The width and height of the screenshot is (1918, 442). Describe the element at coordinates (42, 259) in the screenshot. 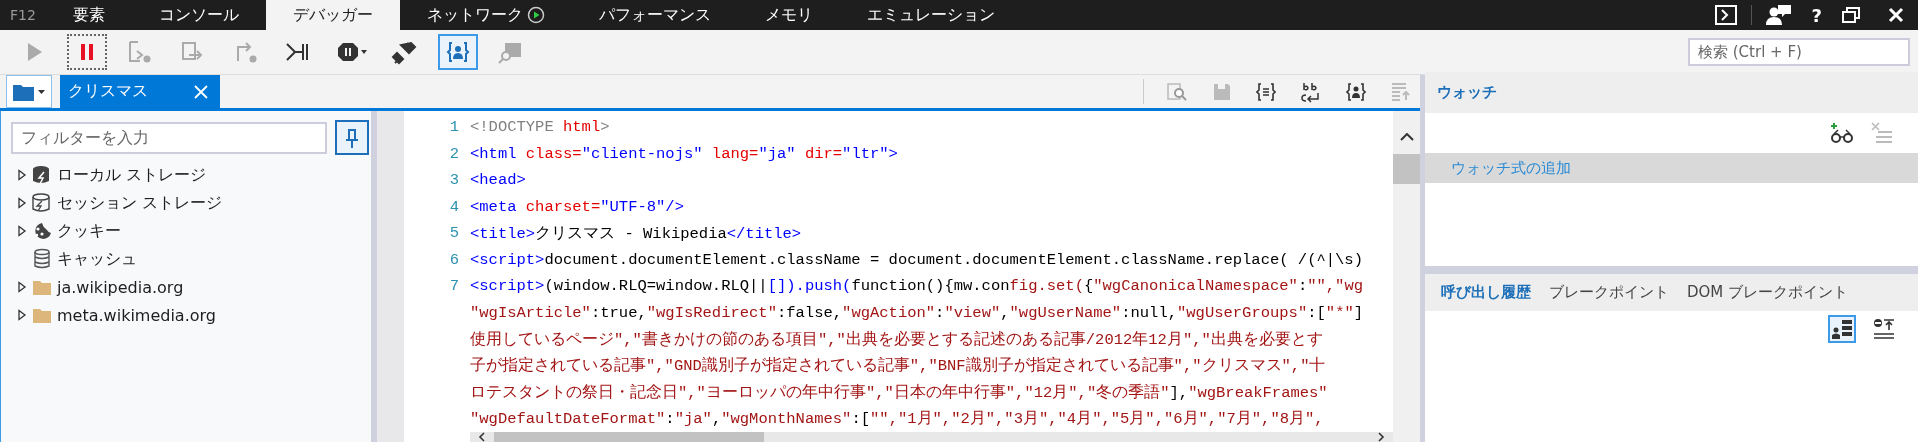

I see `database-stack-icon` at that location.